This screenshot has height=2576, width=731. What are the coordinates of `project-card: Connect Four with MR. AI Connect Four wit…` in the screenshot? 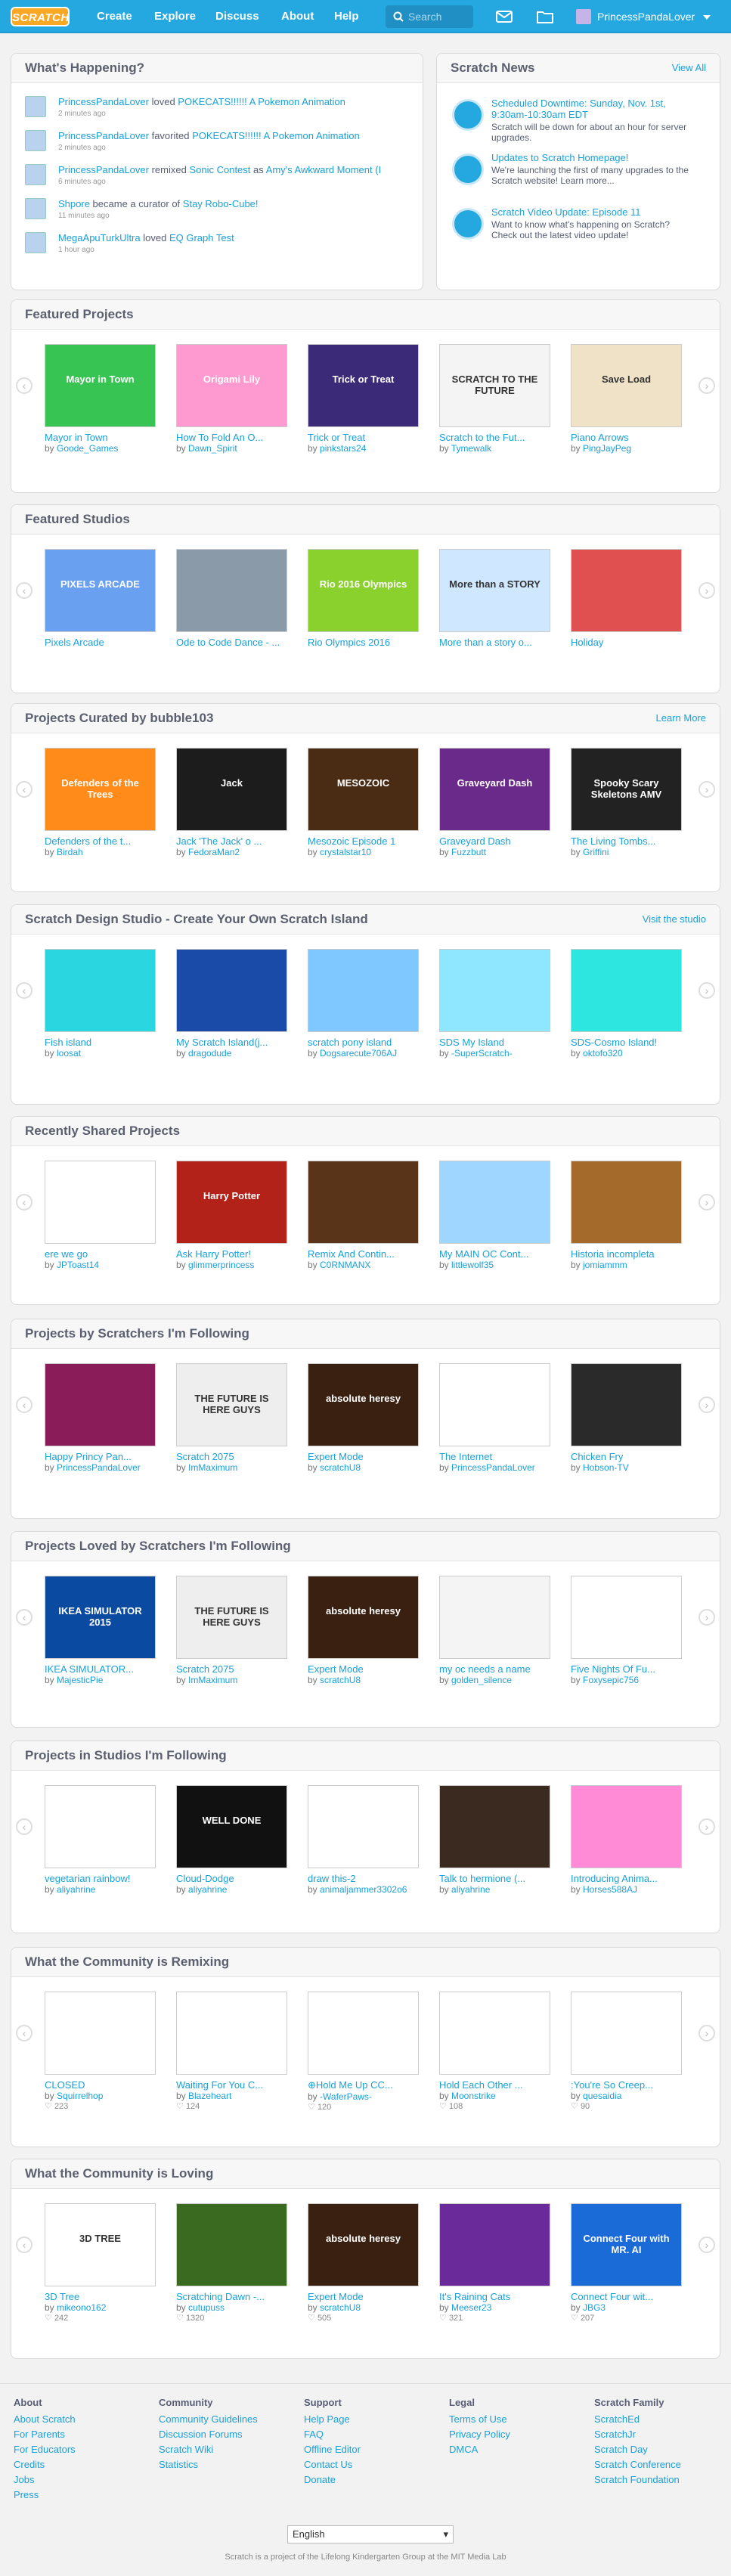 It's located at (626, 2263).